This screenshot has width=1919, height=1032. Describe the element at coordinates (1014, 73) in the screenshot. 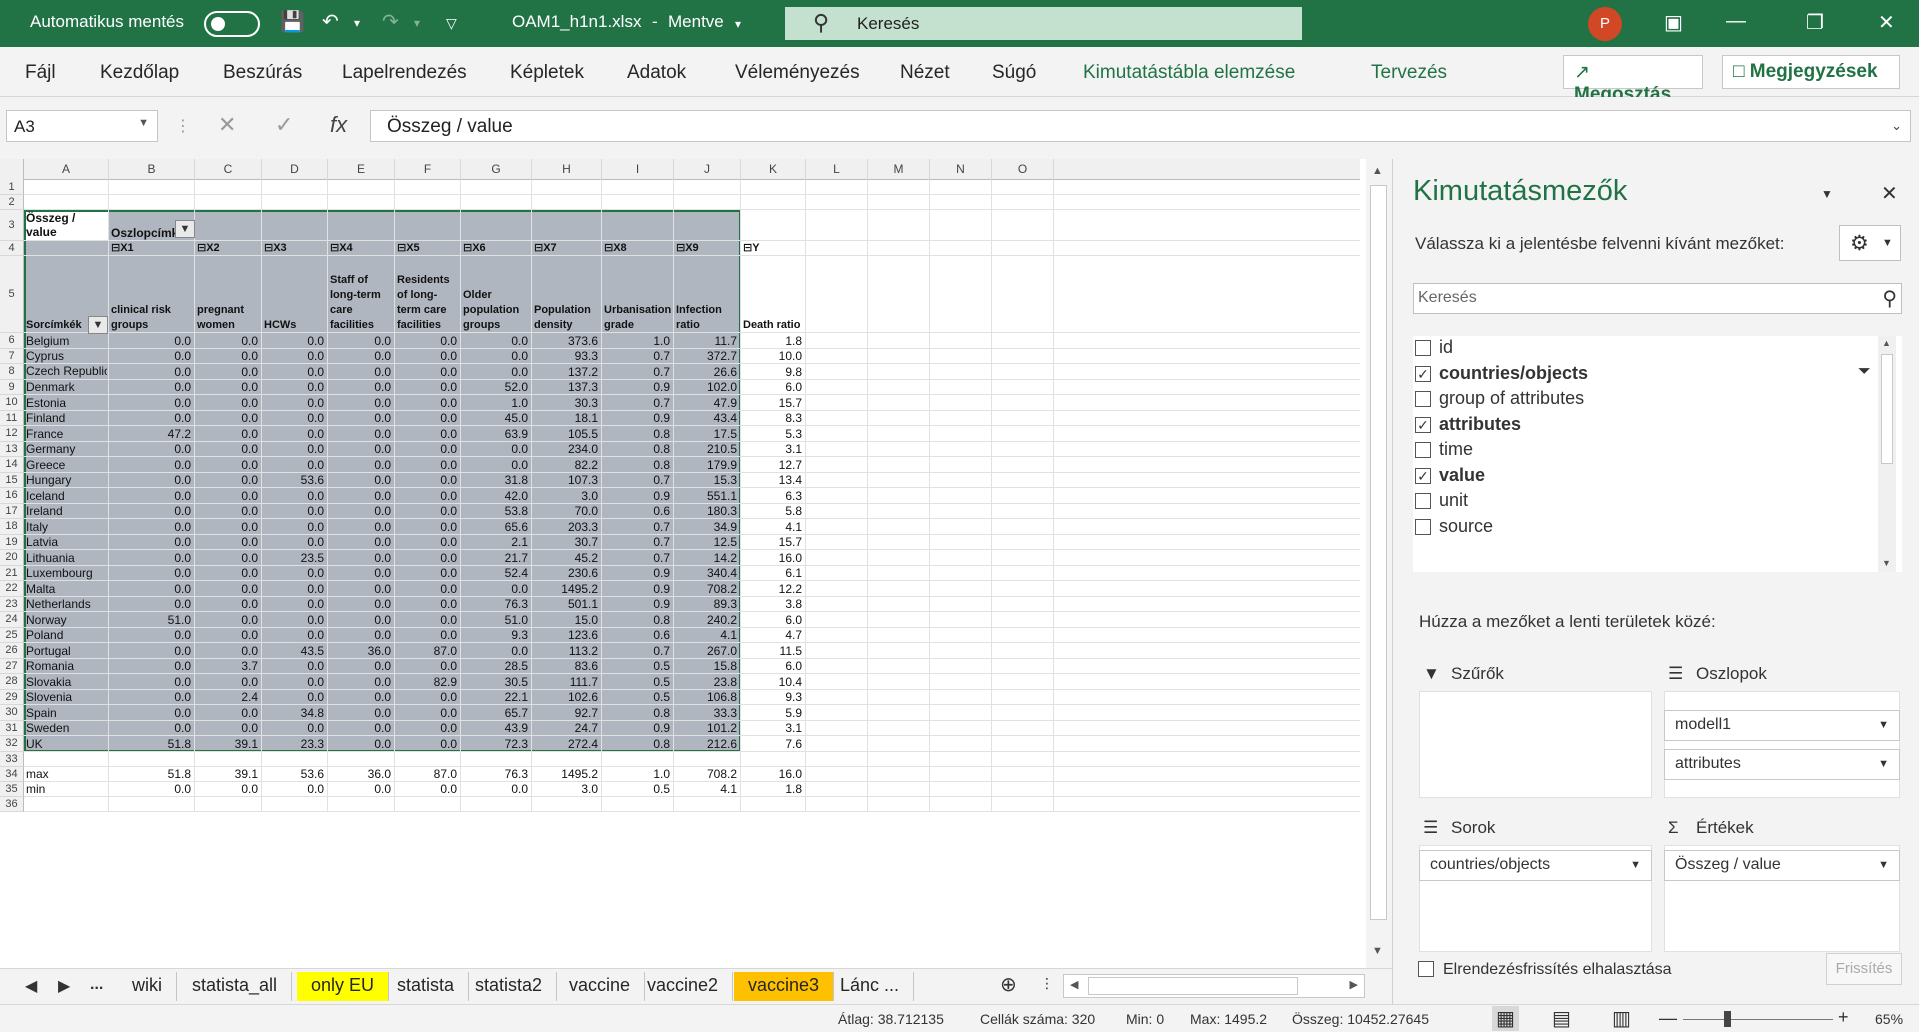

I see `tab-help: Súgó` at that location.